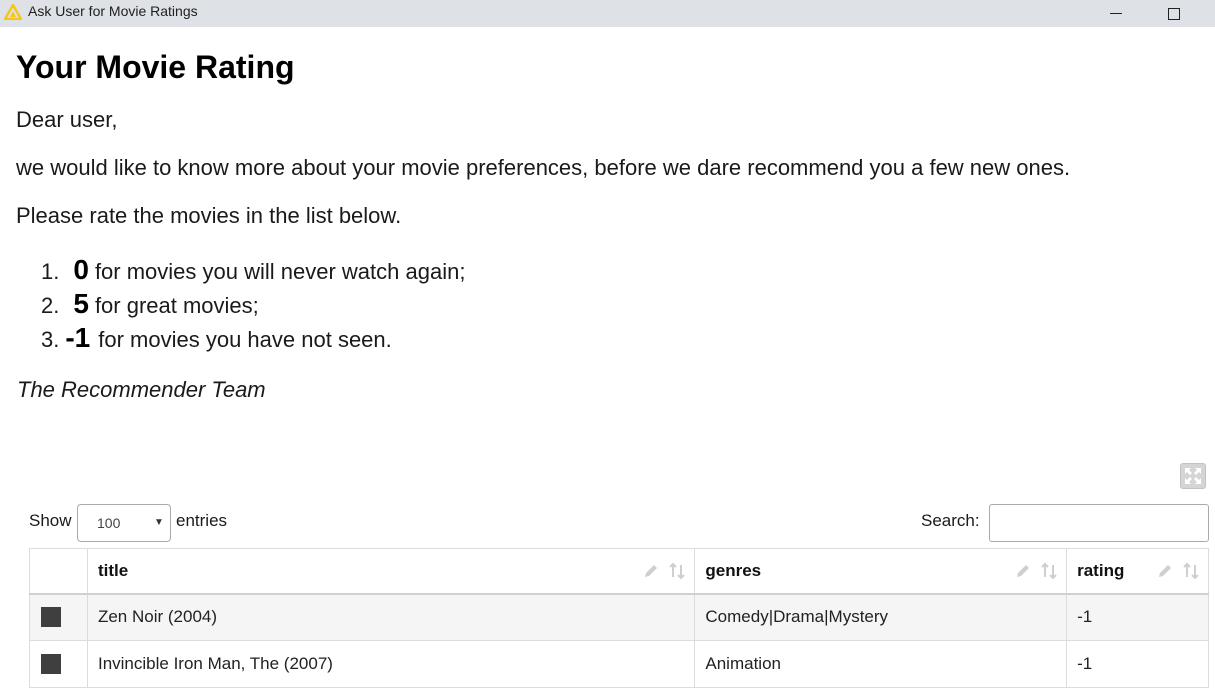 The height and width of the screenshot is (689, 1215). Describe the element at coordinates (50, 305) in the screenshot. I see `list-number: 2.` at that location.